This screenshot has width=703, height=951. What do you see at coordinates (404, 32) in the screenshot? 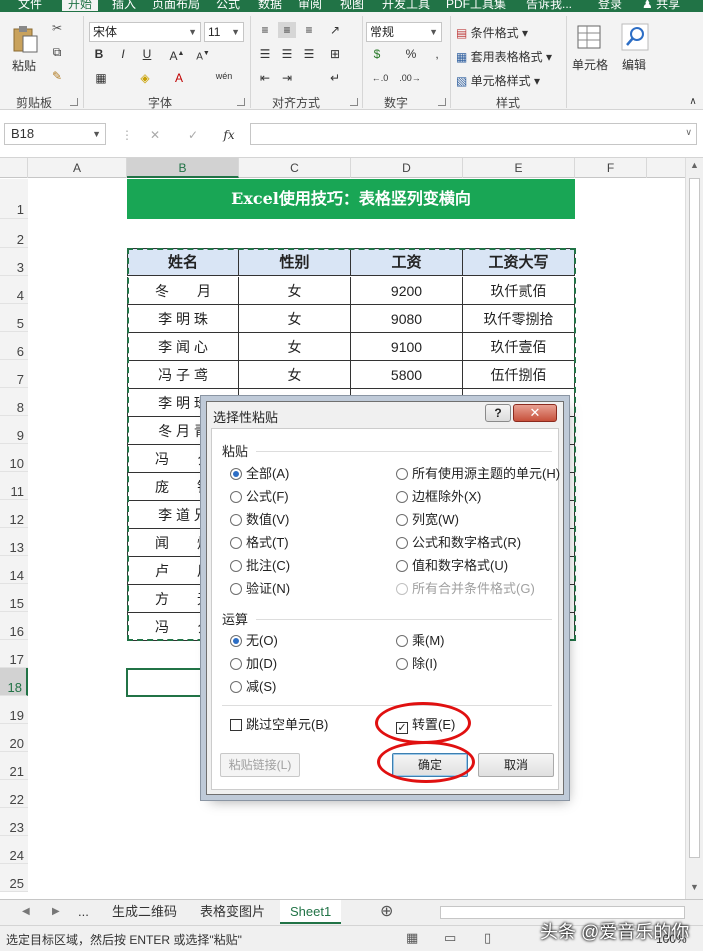
I see `number-format-select: 常规 ▼` at bounding box center [404, 32].